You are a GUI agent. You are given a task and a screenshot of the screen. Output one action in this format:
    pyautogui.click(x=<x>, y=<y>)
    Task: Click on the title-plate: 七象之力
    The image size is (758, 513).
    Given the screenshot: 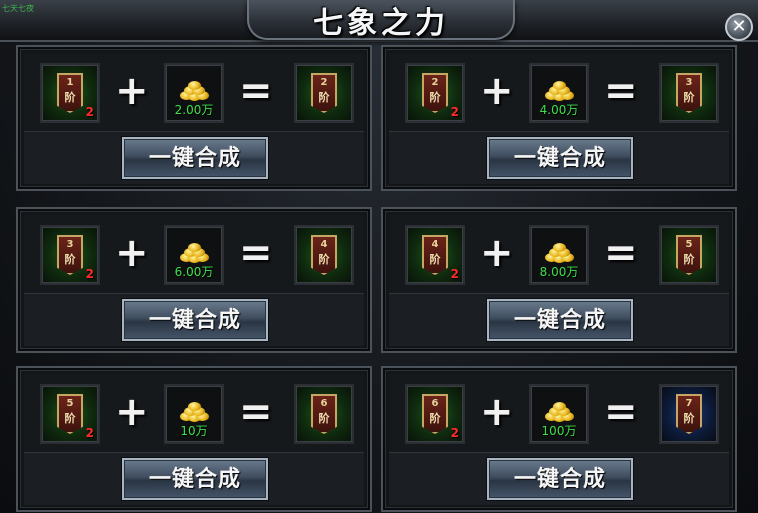 What is the action you would take?
    pyautogui.click(x=381, y=20)
    